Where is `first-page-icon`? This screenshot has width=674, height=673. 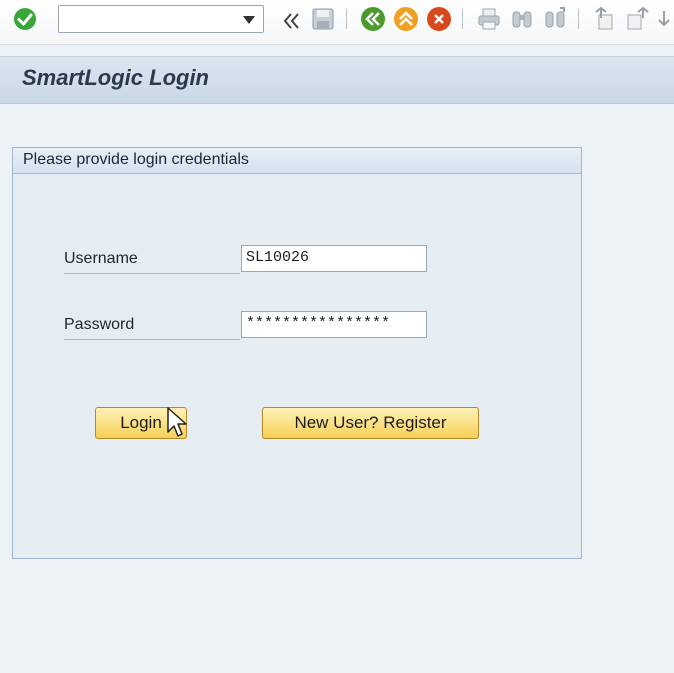
first-page-icon is located at coordinates (605, 19).